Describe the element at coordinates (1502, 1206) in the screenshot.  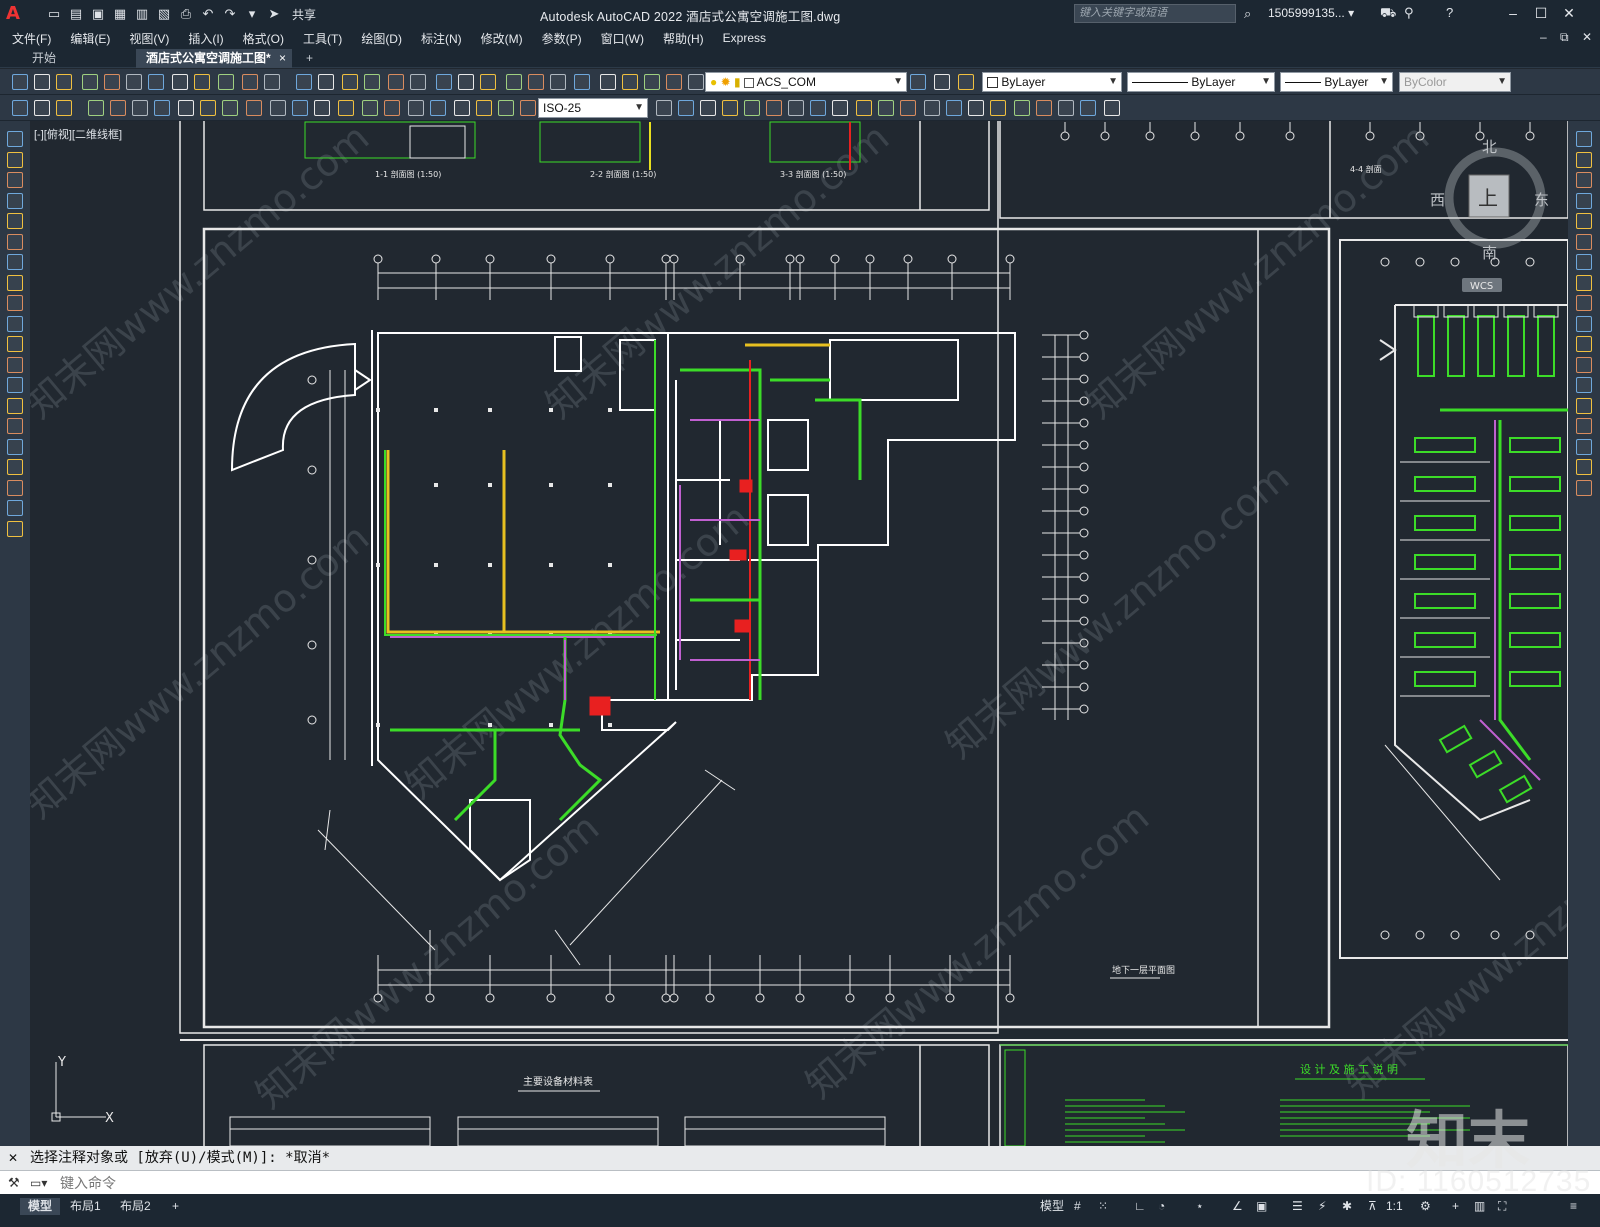
I see `clean-screen-icon: ⛶` at that location.